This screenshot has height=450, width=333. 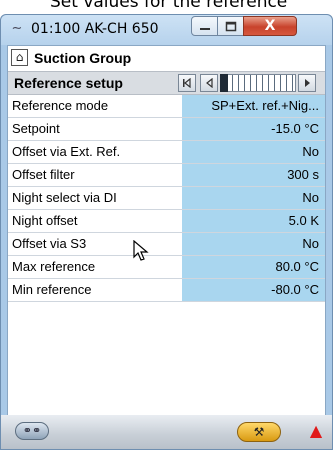 What do you see at coordinates (68, 83) in the screenshot?
I see `page-title: Reference setup` at bounding box center [68, 83].